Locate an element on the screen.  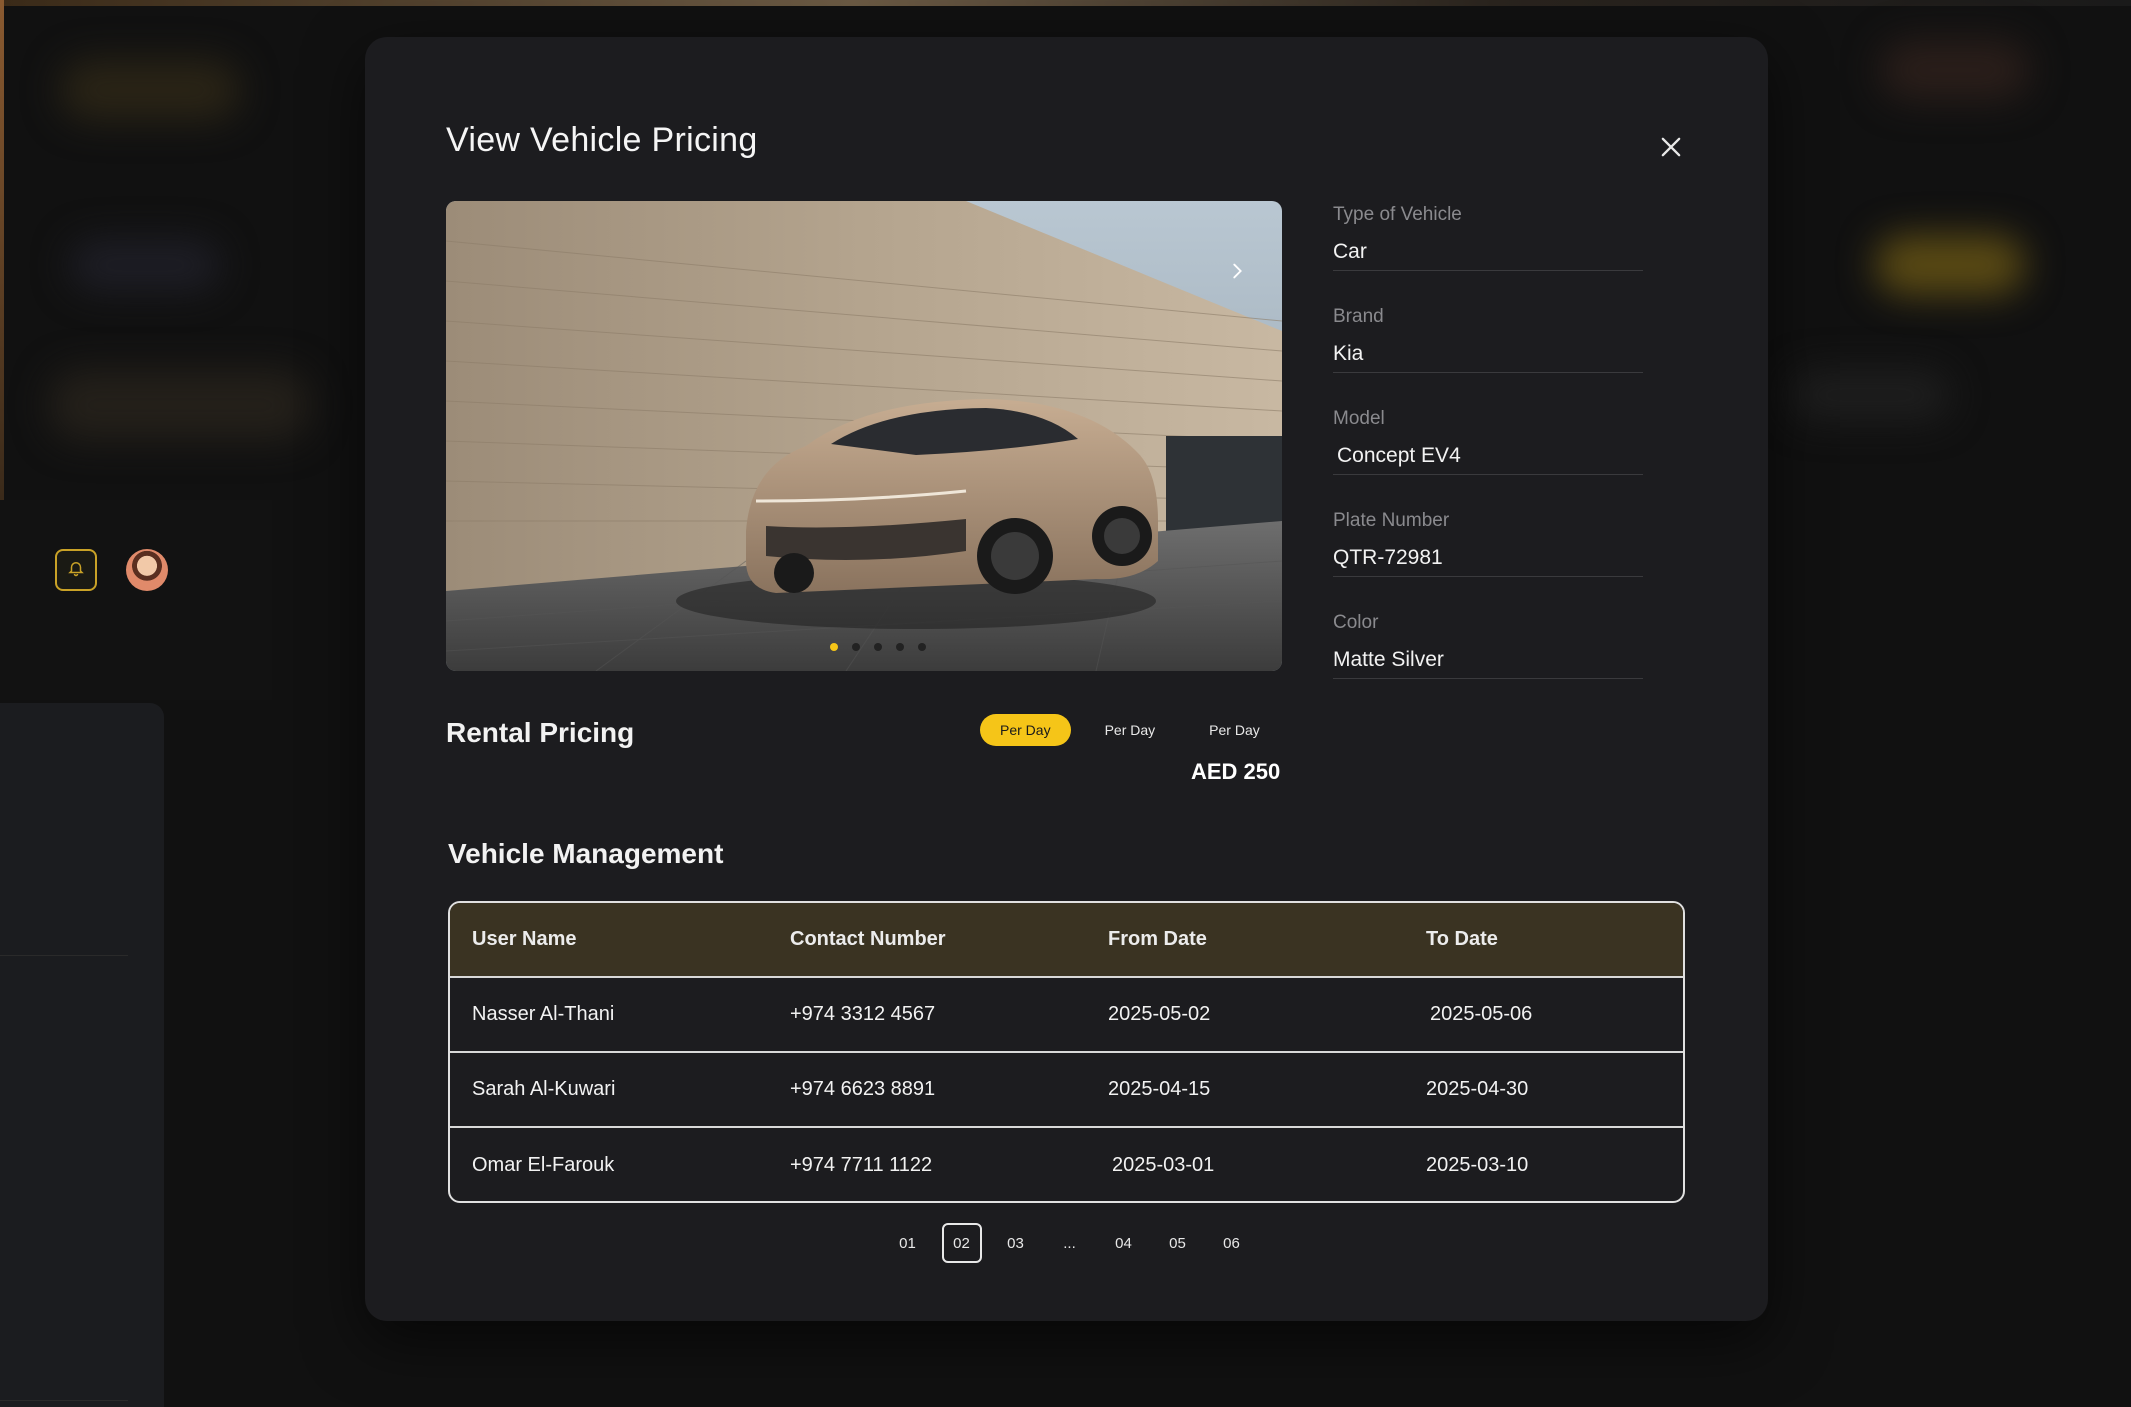
color-field: Color Matte Silver is located at coordinates (1488, 663).